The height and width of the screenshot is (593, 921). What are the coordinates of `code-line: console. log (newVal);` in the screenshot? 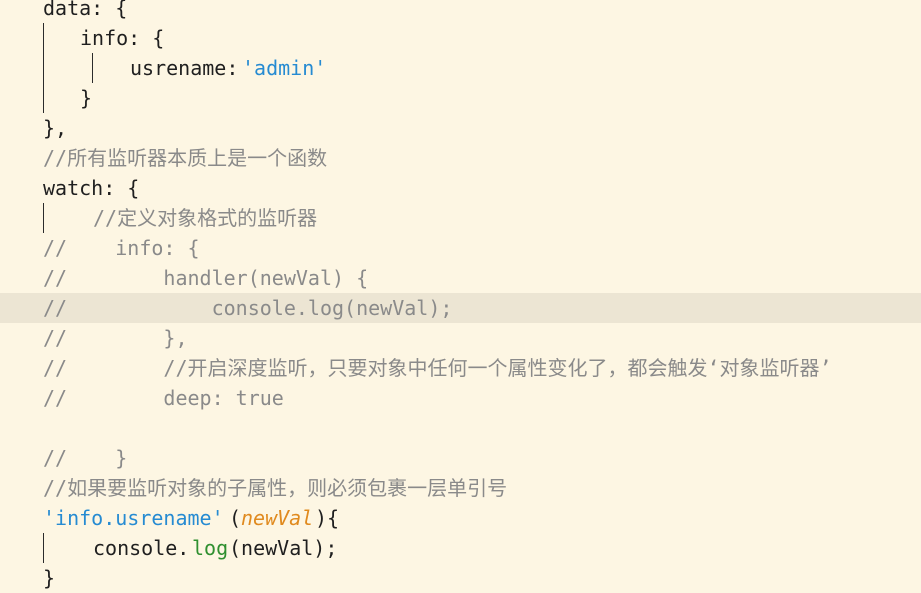 It's located at (460, 548).